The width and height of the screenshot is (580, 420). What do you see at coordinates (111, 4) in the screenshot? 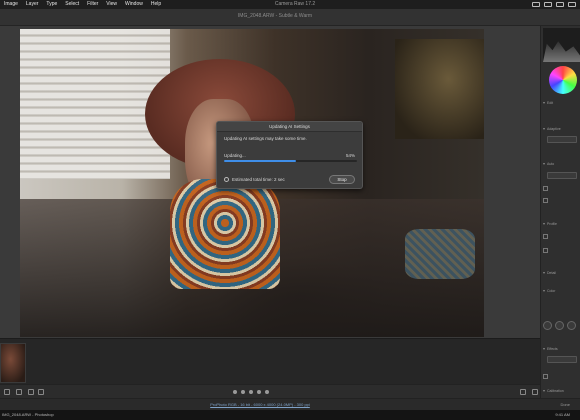
I see `menu-view: View` at bounding box center [111, 4].